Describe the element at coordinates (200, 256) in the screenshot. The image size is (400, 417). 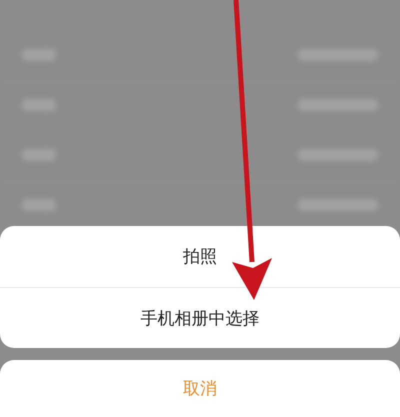
I see `sheet-option: 拍照` at that location.